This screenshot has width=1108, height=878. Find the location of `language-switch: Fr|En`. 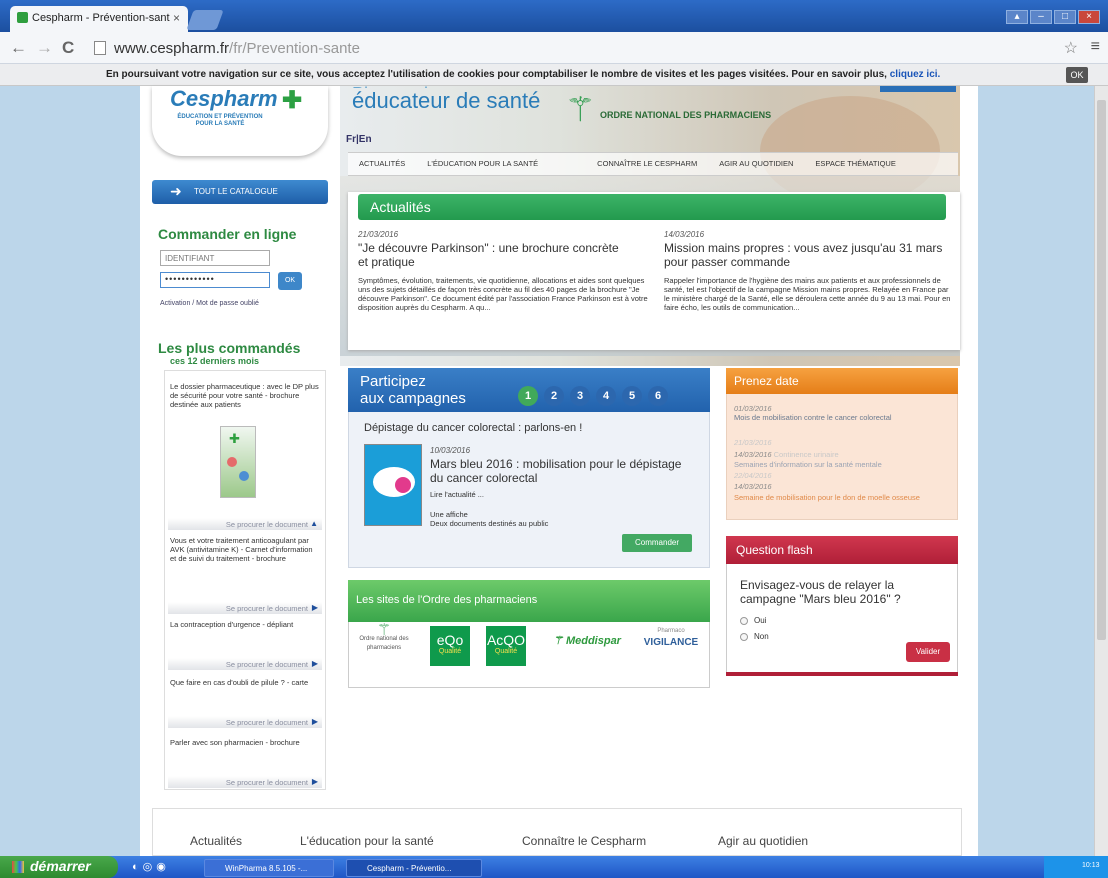

language-switch: Fr|En is located at coordinates (359, 139).